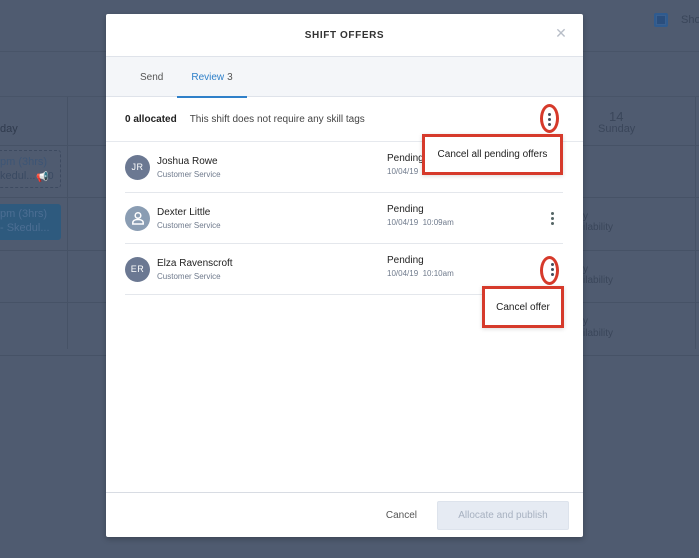 This screenshot has height=558, width=699. What do you see at coordinates (616, 116) in the screenshot?
I see `day-number: 14` at bounding box center [616, 116].